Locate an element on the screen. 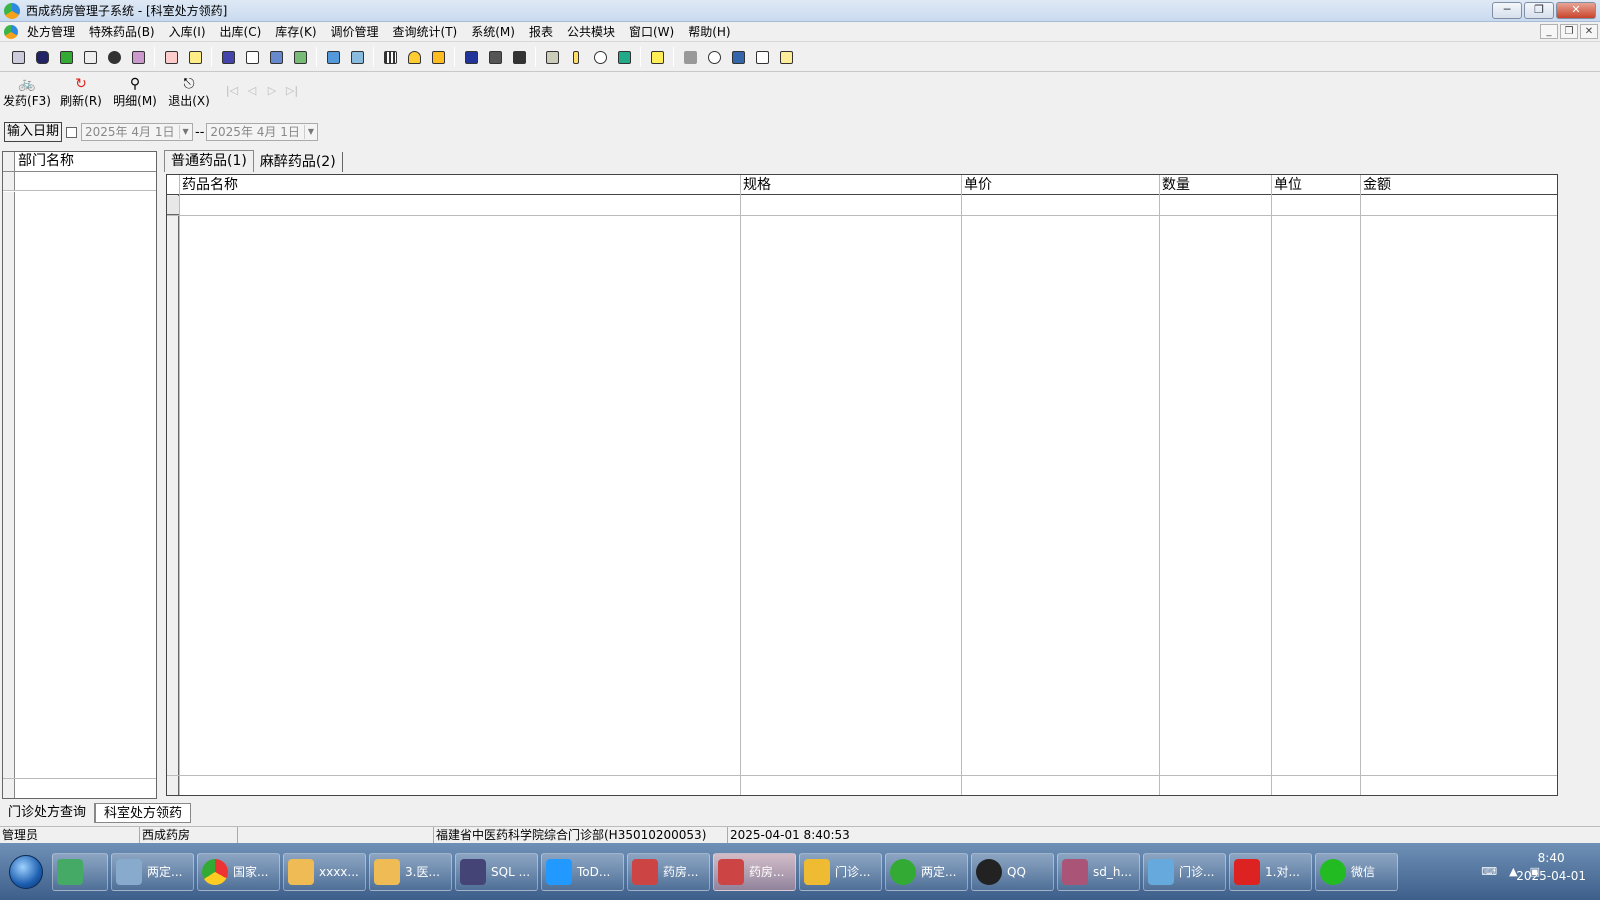 This screenshot has width=1600, height=900. taskbar-clock: 8:40 2025-04-01 is located at coordinates (1551, 867).